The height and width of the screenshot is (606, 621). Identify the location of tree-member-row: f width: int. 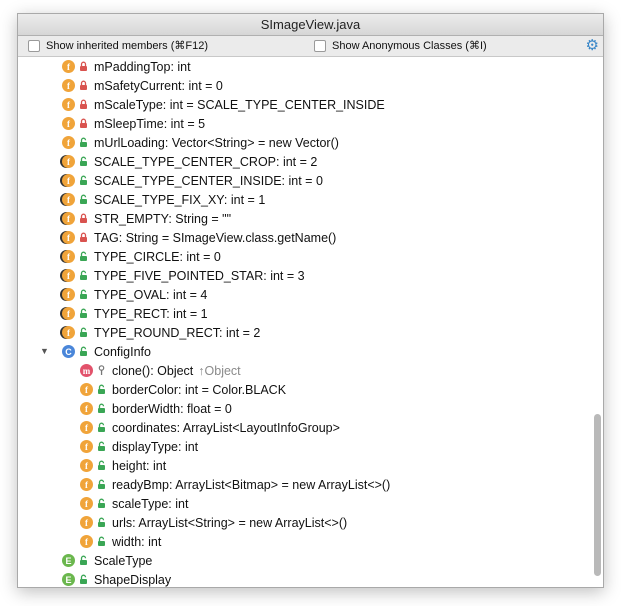
(120, 541).